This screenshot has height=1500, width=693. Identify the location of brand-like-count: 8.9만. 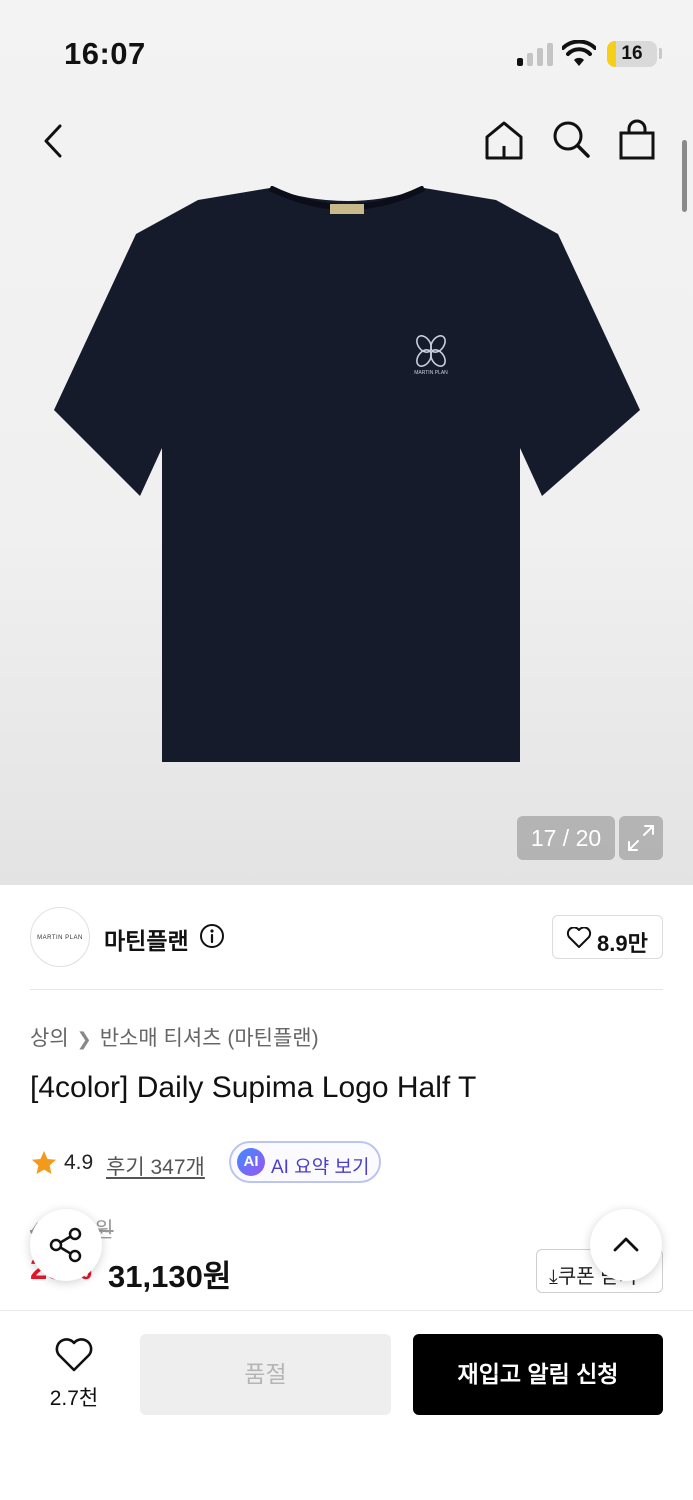
(622, 943).